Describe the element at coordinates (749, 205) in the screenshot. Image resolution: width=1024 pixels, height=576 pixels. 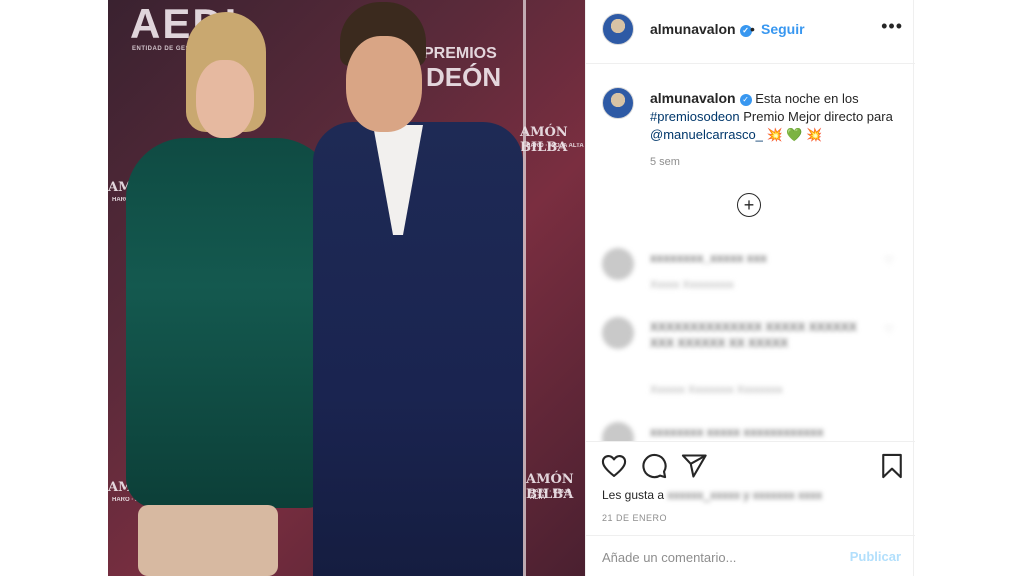
I see `load-more-comments-button: +` at that location.